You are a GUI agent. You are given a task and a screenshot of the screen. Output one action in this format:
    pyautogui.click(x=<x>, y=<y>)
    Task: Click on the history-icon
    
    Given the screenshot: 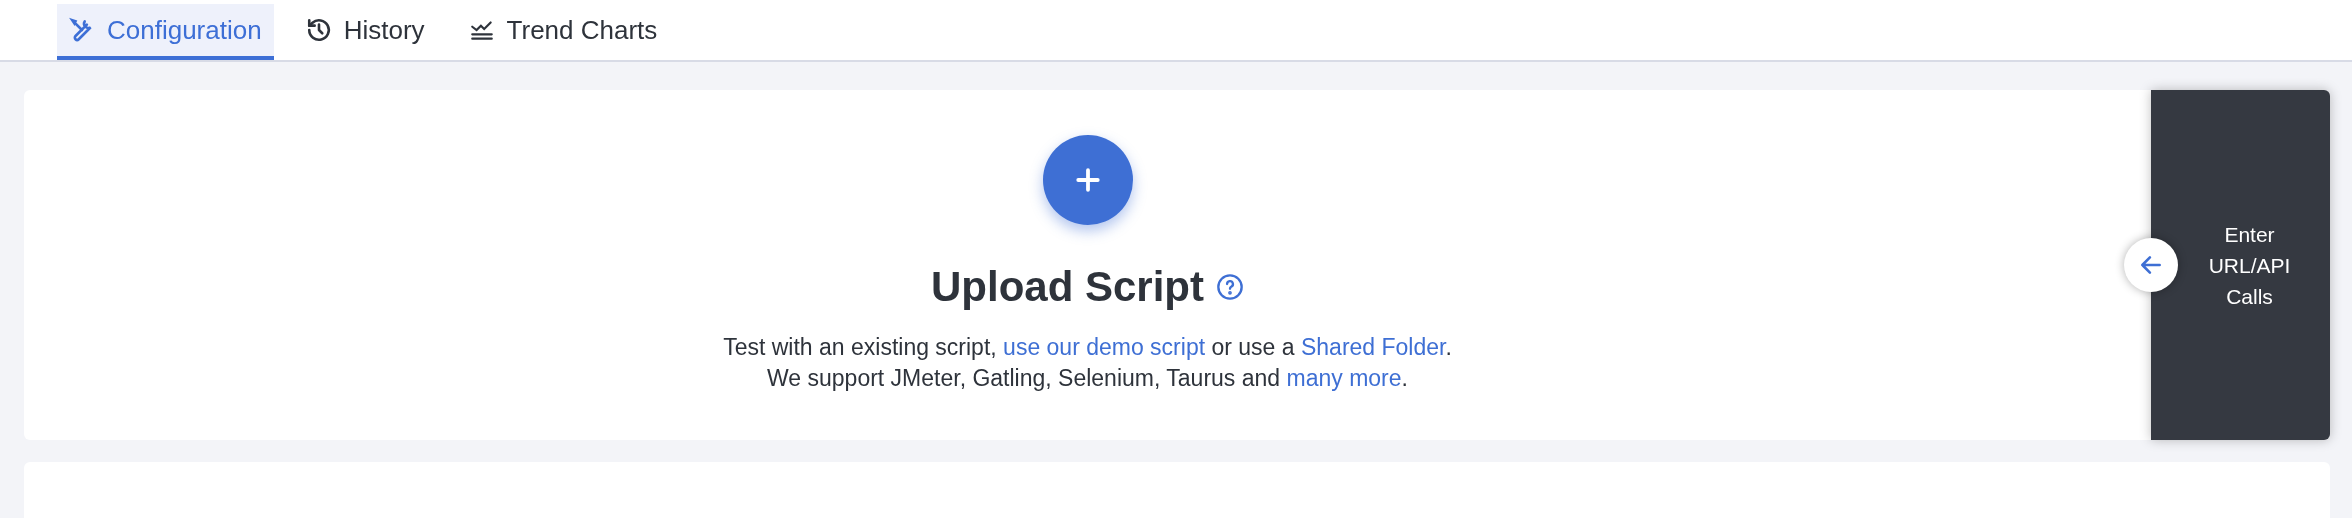 What is the action you would take?
    pyautogui.click(x=318, y=30)
    